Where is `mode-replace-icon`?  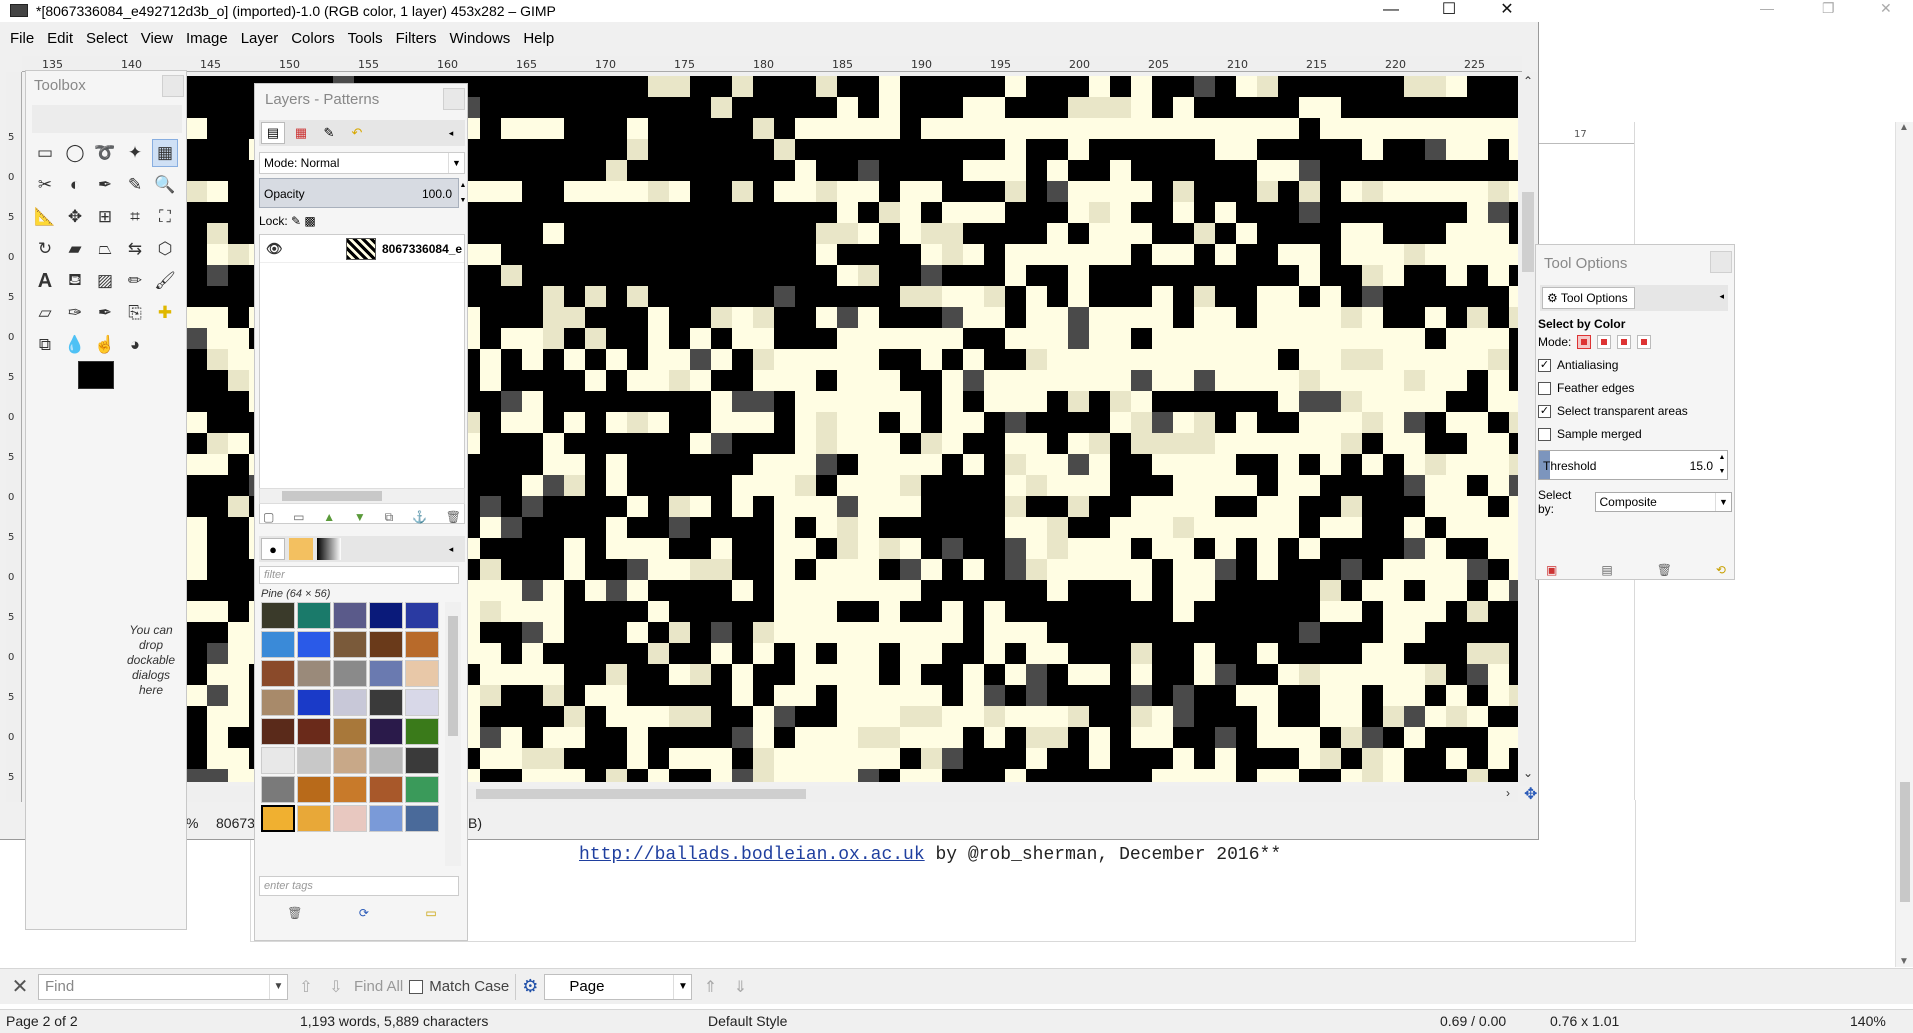 mode-replace-icon is located at coordinates (1584, 342).